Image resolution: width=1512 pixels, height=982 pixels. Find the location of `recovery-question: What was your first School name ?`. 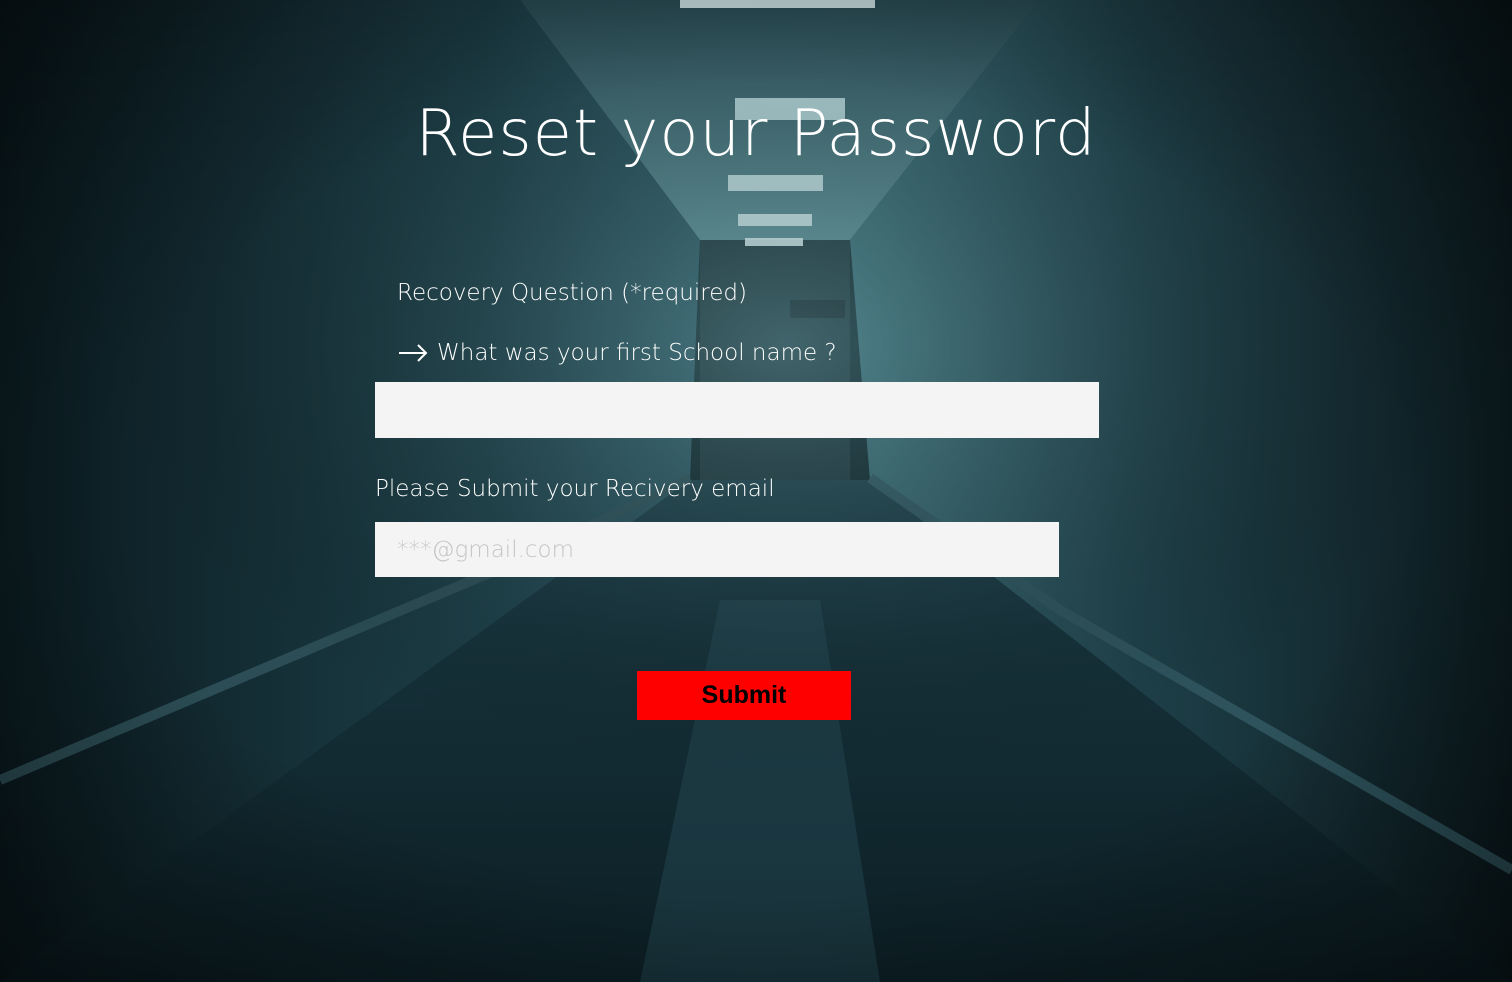

recovery-question: What was your first School name ? is located at coordinates (617, 353).